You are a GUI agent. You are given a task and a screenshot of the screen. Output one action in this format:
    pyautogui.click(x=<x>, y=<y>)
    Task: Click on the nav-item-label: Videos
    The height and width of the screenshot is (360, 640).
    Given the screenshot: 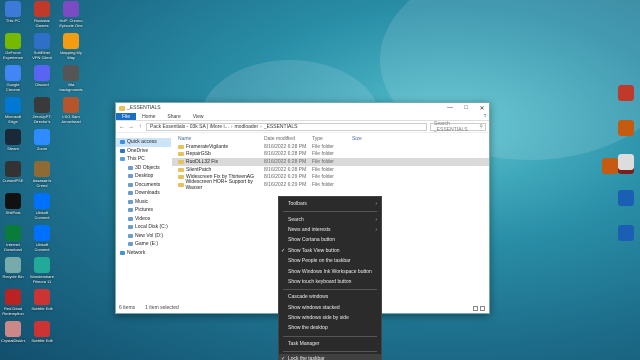 What is the action you would take?
    pyautogui.click(x=143, y=218)
    